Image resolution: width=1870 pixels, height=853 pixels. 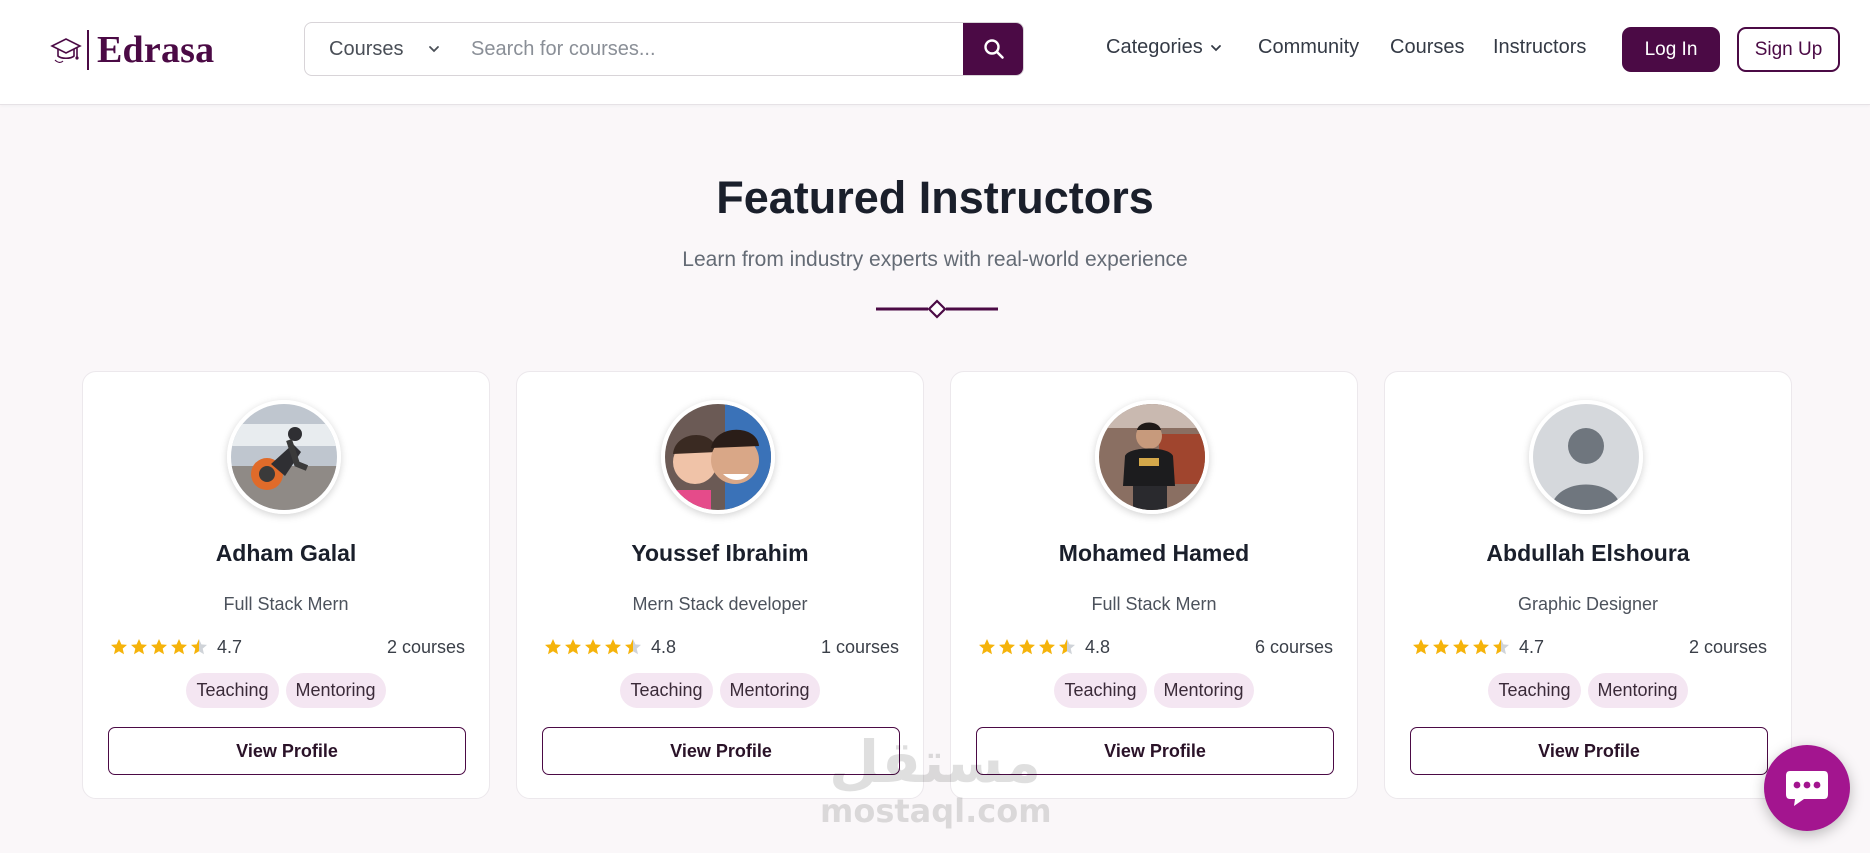 I want to click on rating-row: 4.8 6 courses, so click(x=1155, y=648).